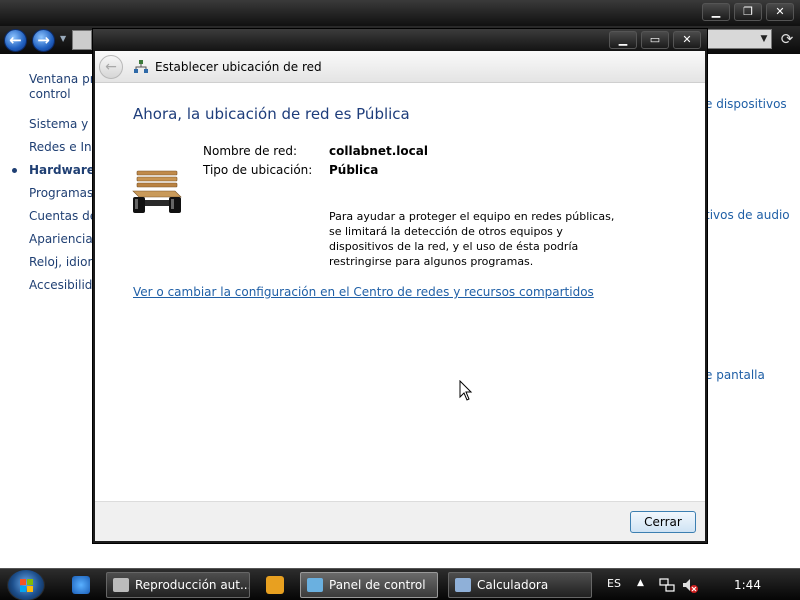 This screenshot has width=800, height=600. Describe the element at coordinates (81, 585) in the screenshot. I see `internet-explorer-icon` at that location.